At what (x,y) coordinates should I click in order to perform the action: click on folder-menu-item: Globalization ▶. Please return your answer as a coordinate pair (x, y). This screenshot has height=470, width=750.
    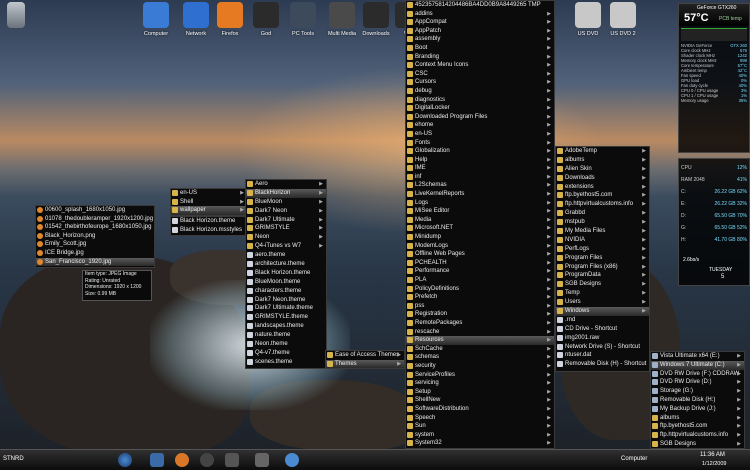
    Looking at the image, I should click on (480, 151).